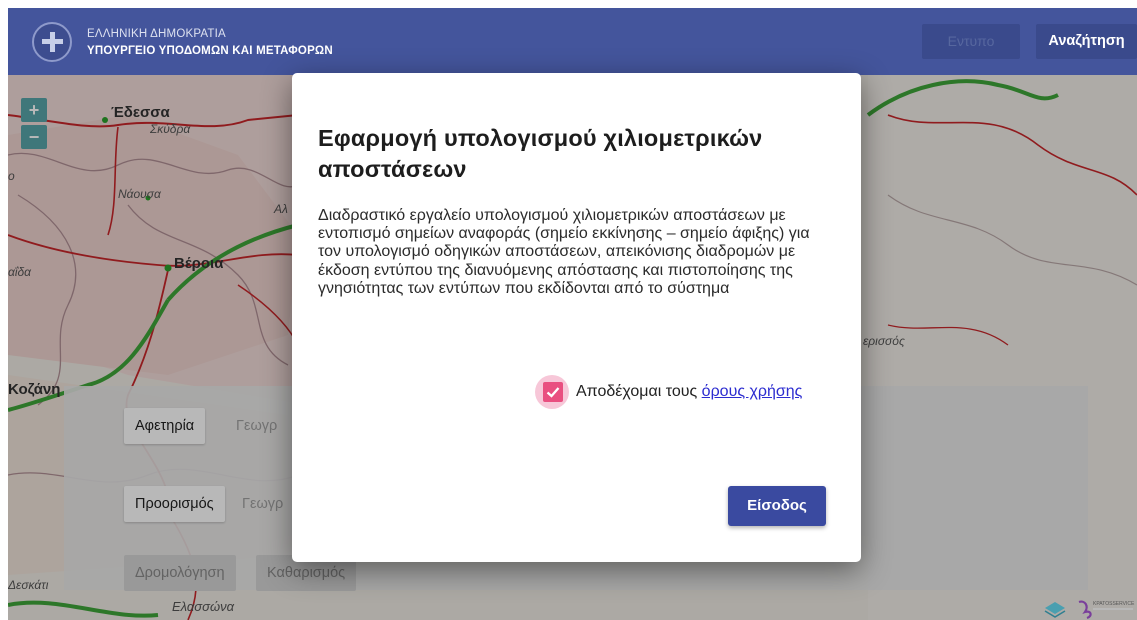 The width and height of the screenshot is (1137, 620). Describe the element at coordinates (1114, 604) in the screenshot. I see `partner-logo-text: KPATOSSERVICE` at that location.